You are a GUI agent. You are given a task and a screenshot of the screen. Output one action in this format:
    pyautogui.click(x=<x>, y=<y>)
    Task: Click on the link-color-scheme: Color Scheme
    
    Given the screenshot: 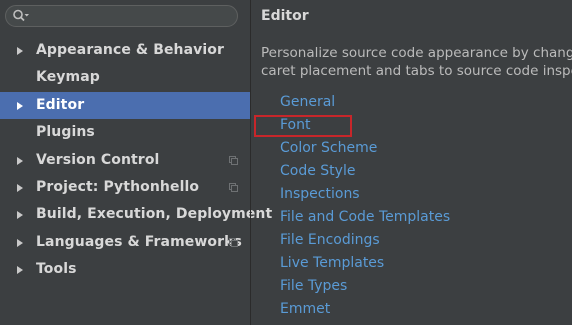 What is the action you would take?
    pyautogui.click(x=365, y=148)
    